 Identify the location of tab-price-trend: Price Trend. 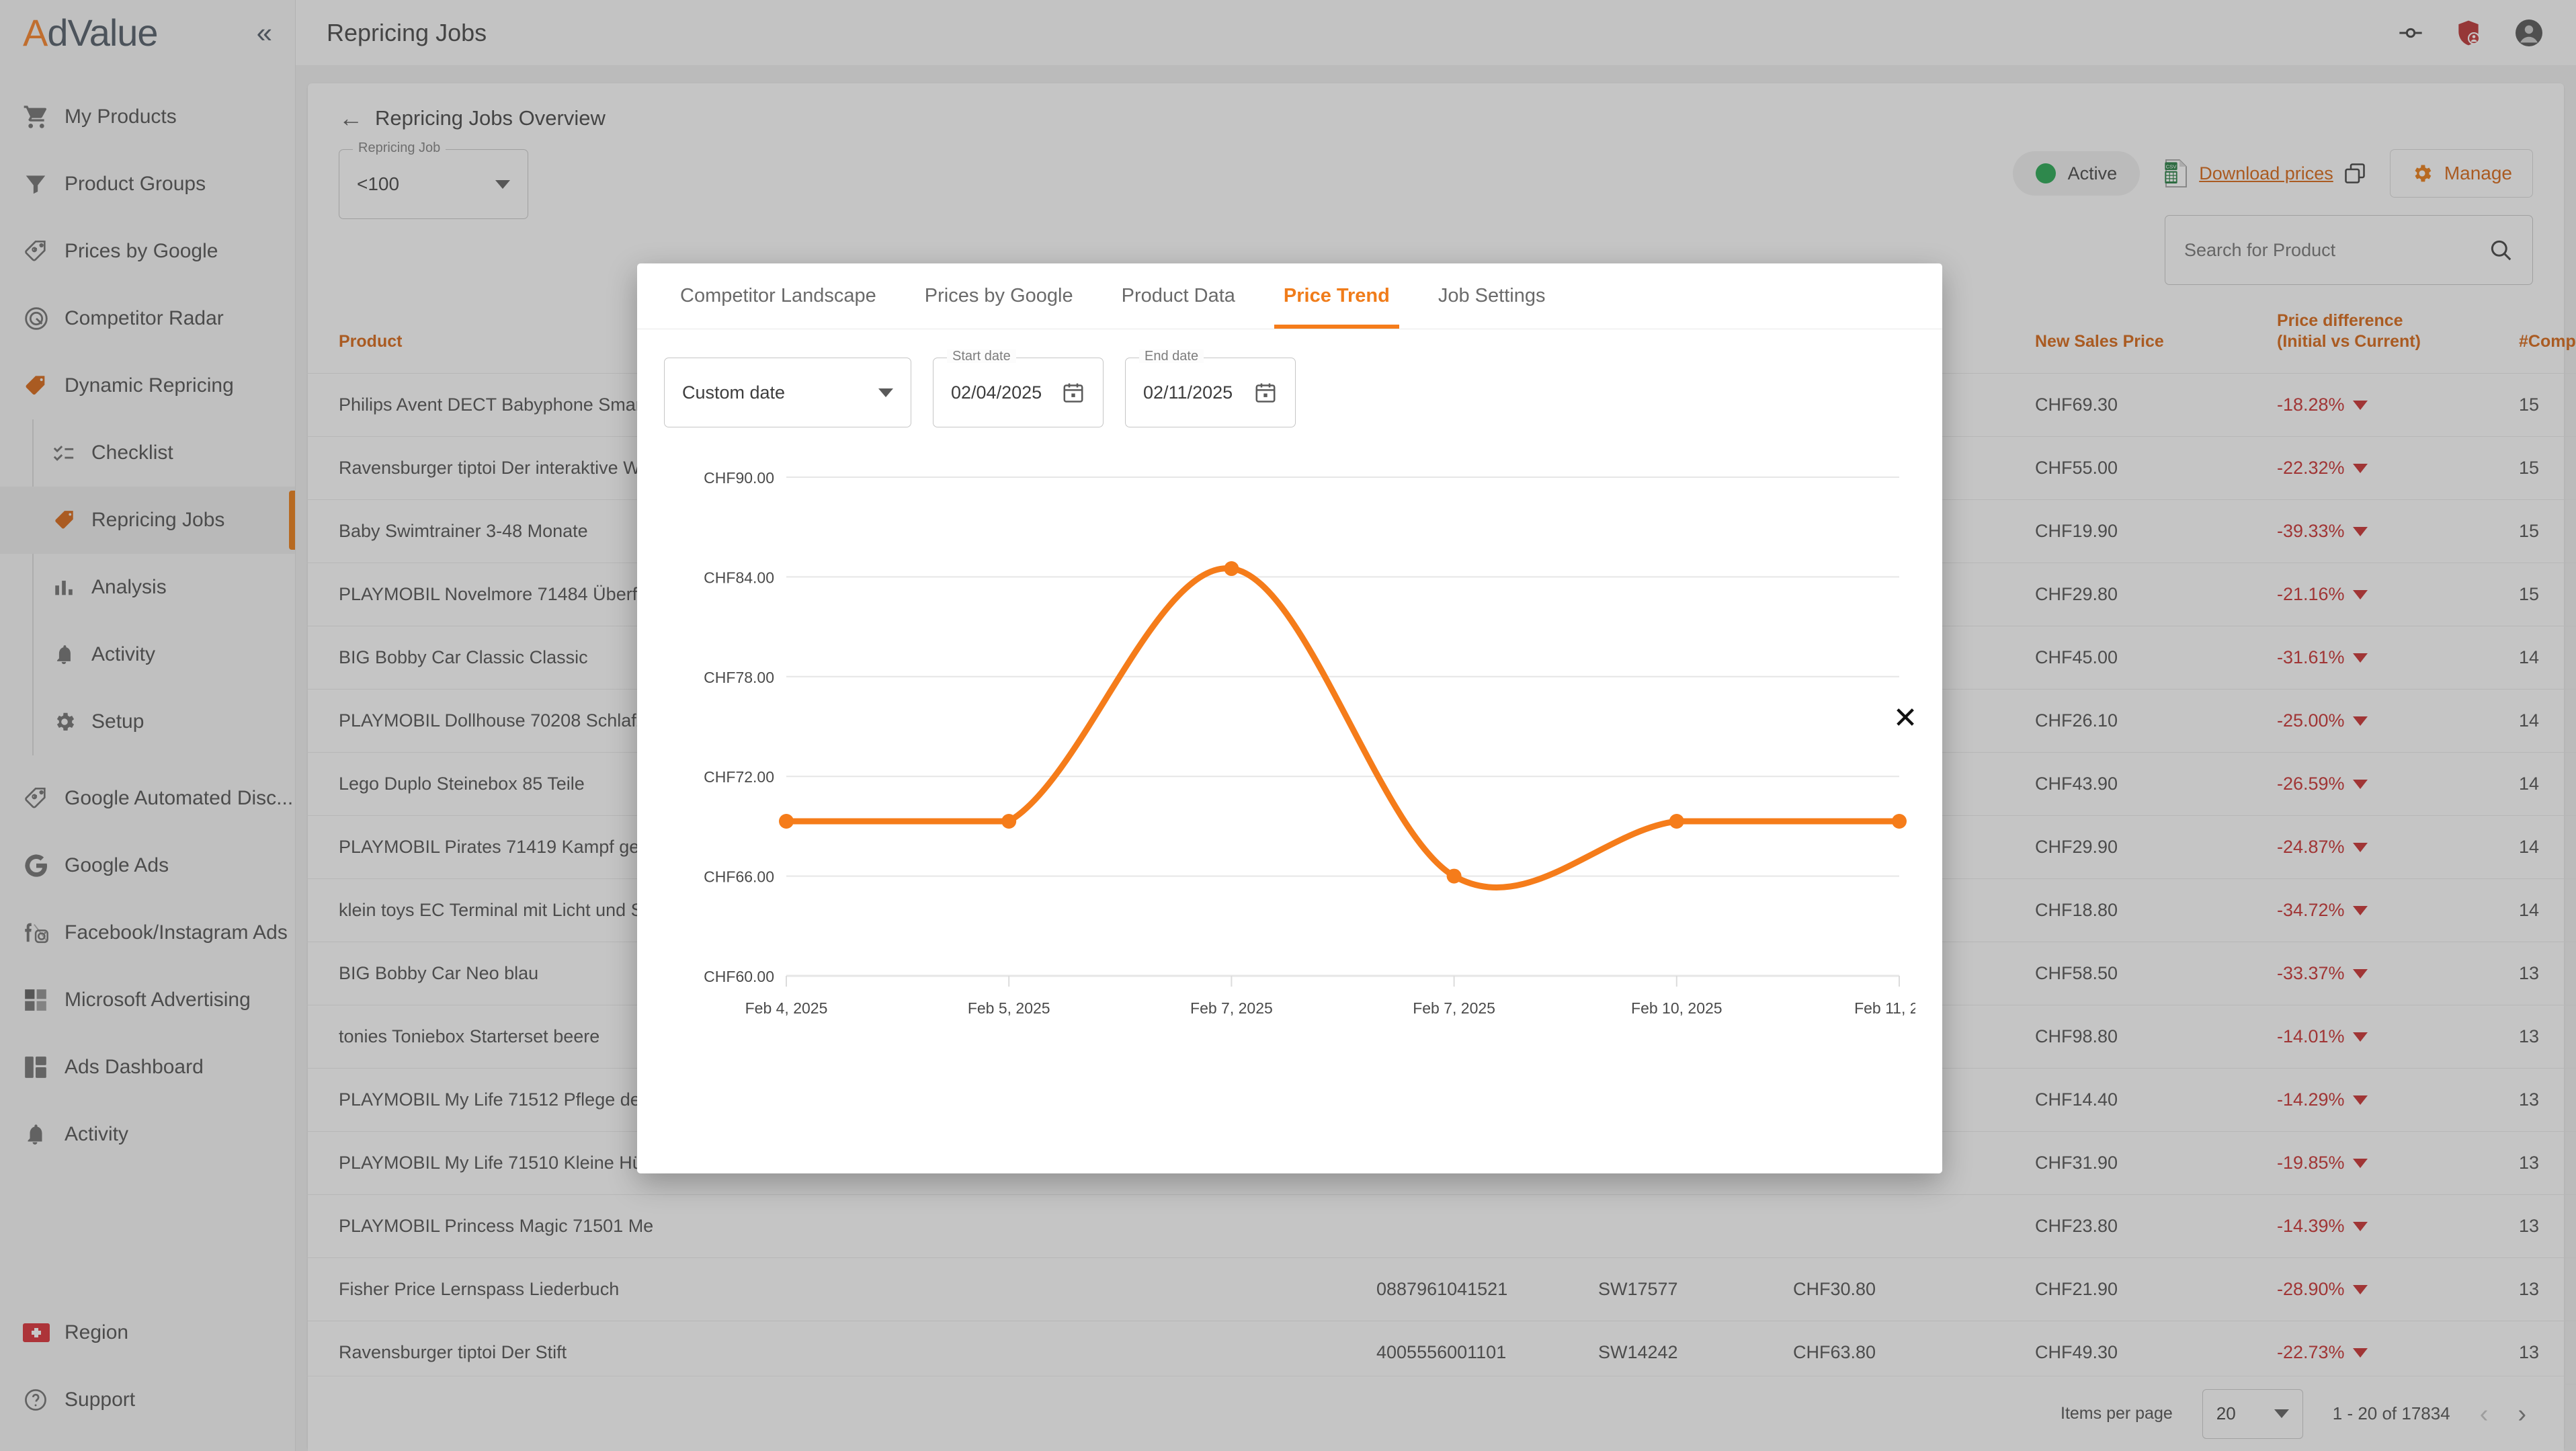
(1336, 296).